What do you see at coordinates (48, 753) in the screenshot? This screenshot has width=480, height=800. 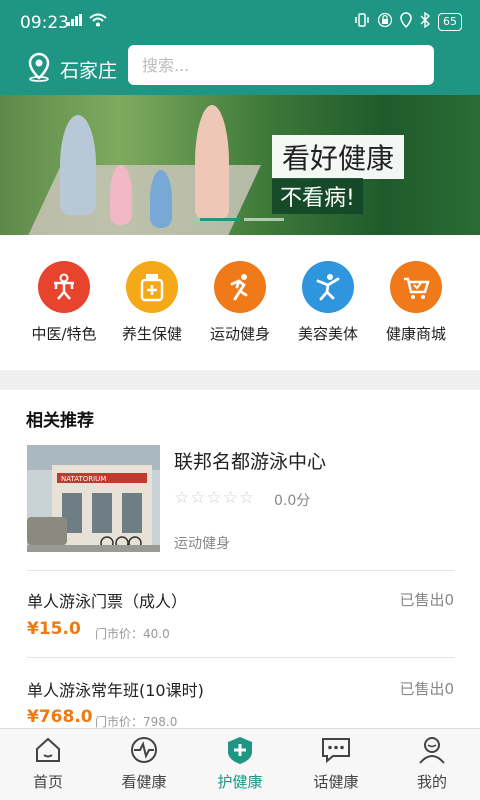 I see `home-icon` at bounding box center [48, 753].